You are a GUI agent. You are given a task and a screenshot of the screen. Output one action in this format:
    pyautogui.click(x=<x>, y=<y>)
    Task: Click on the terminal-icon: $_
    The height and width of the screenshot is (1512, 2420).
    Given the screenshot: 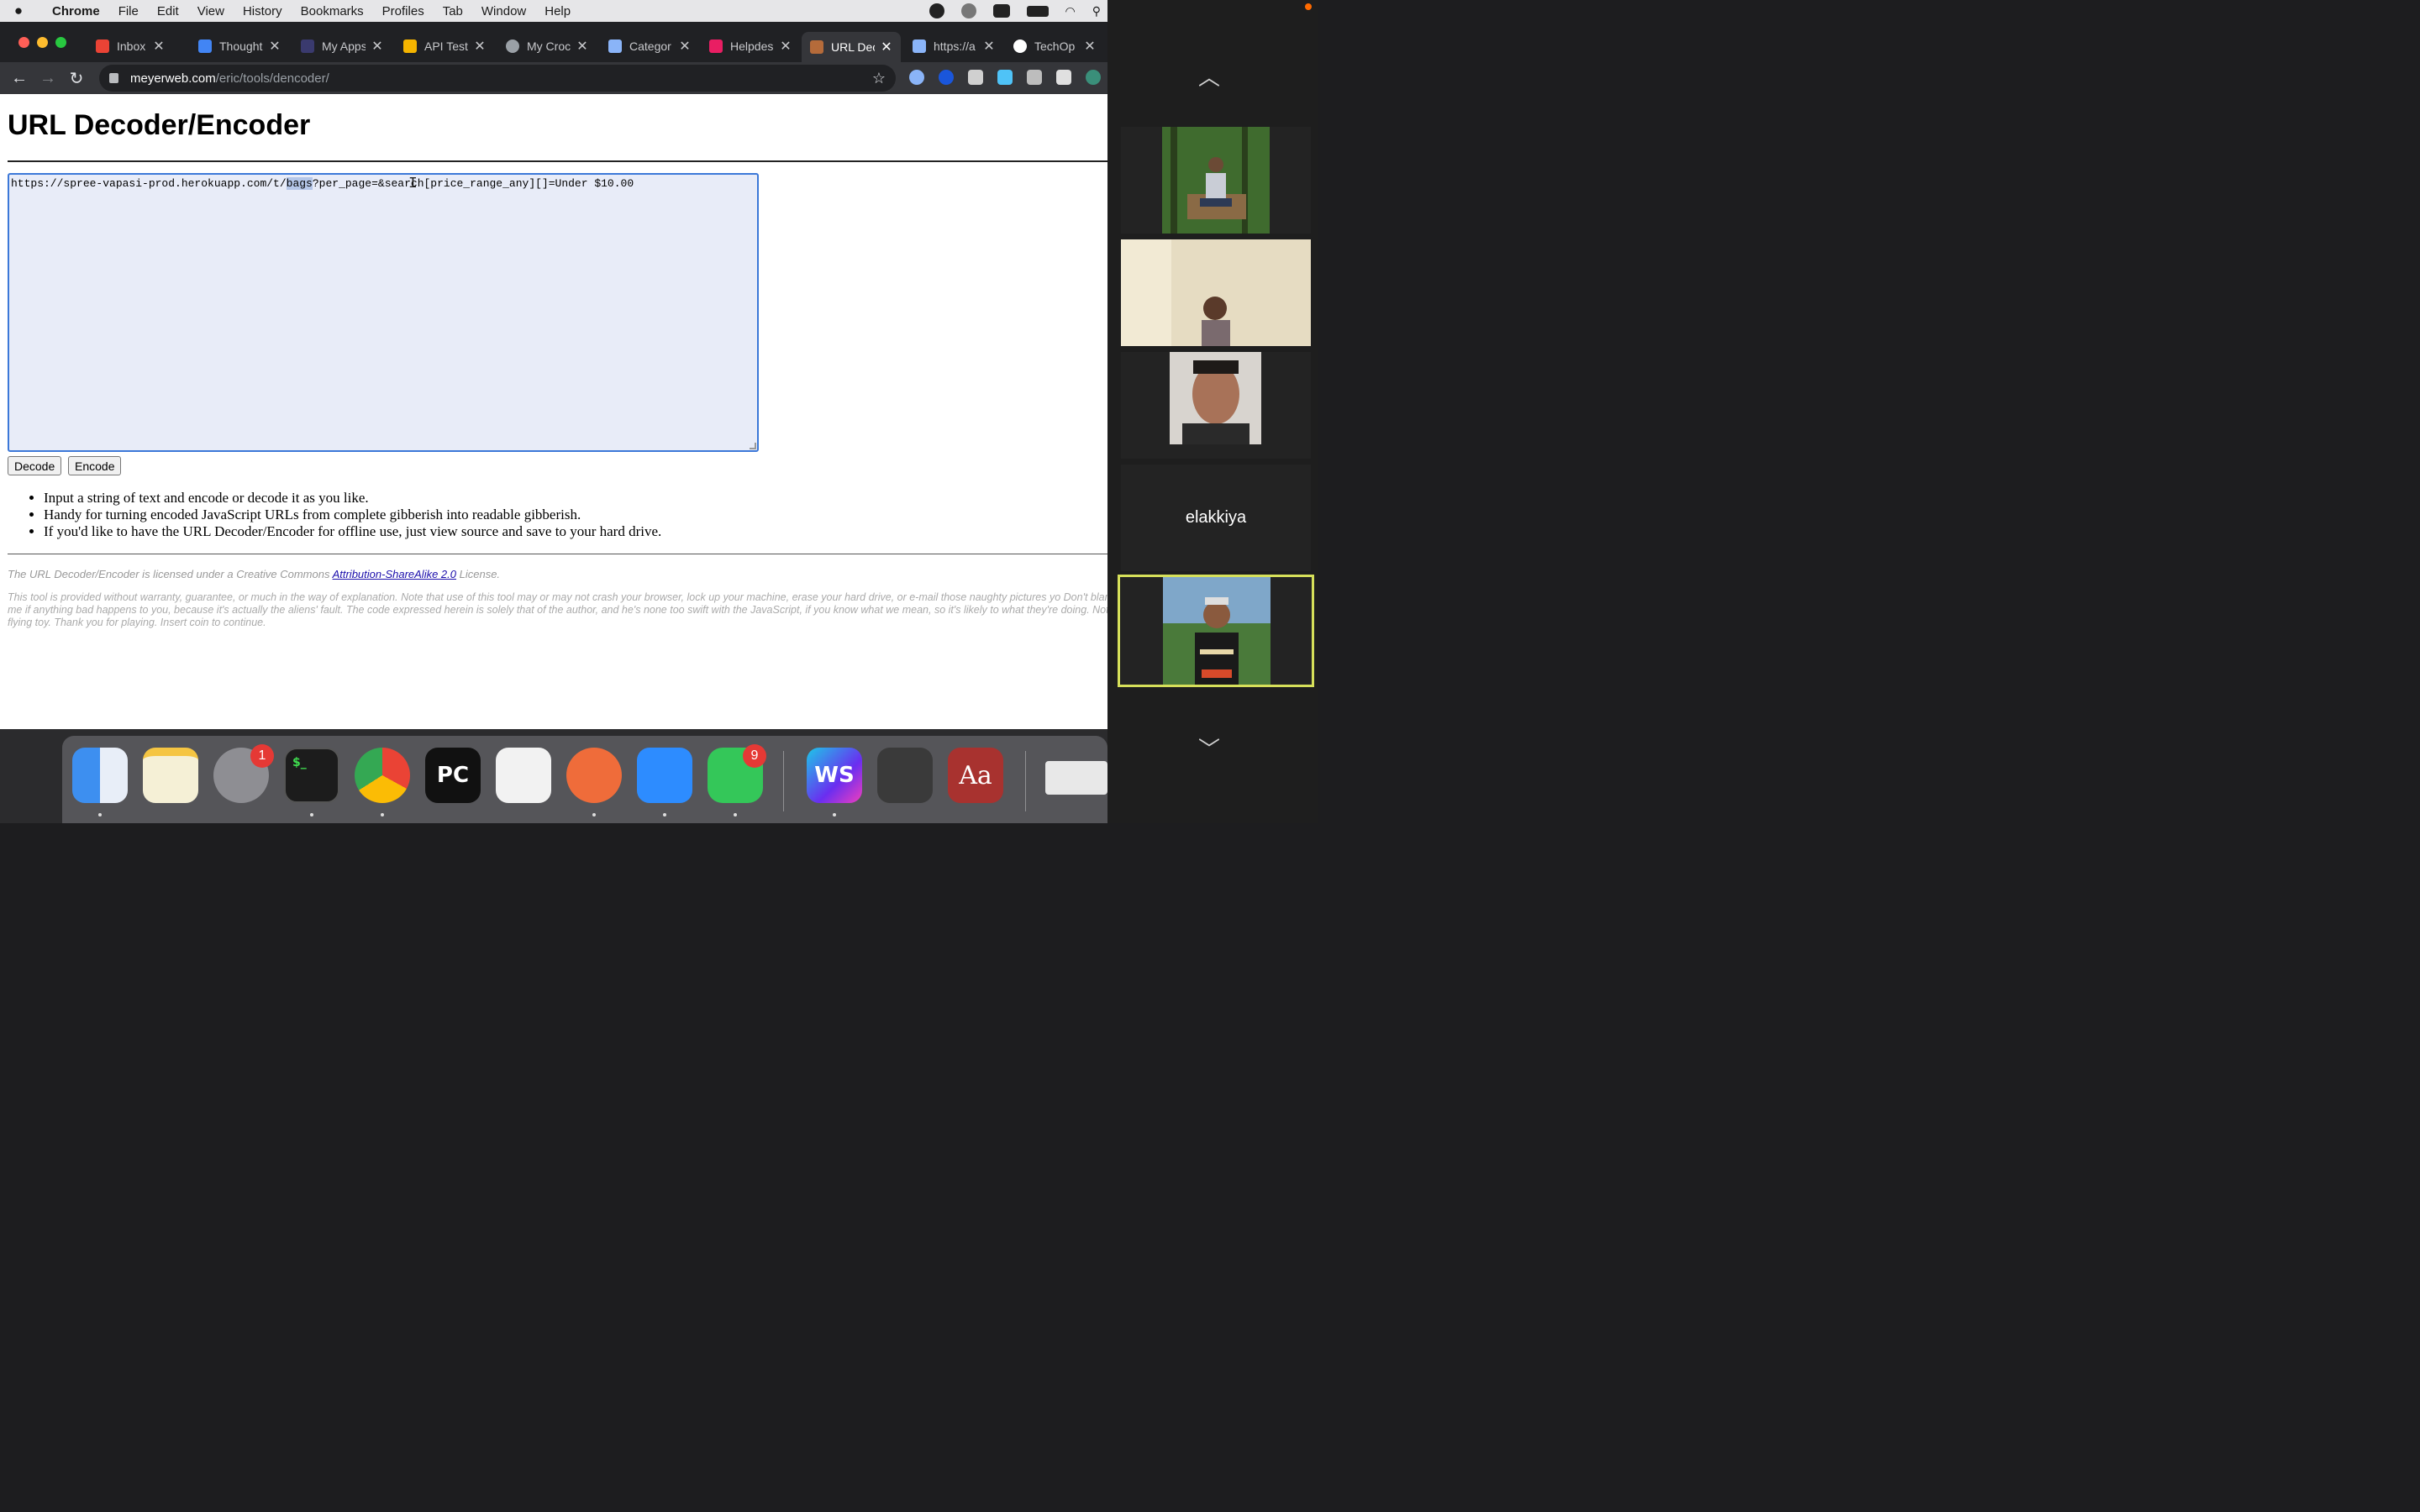 What is the action you would take?
    pyautogui.click(x=311, y=775)
    